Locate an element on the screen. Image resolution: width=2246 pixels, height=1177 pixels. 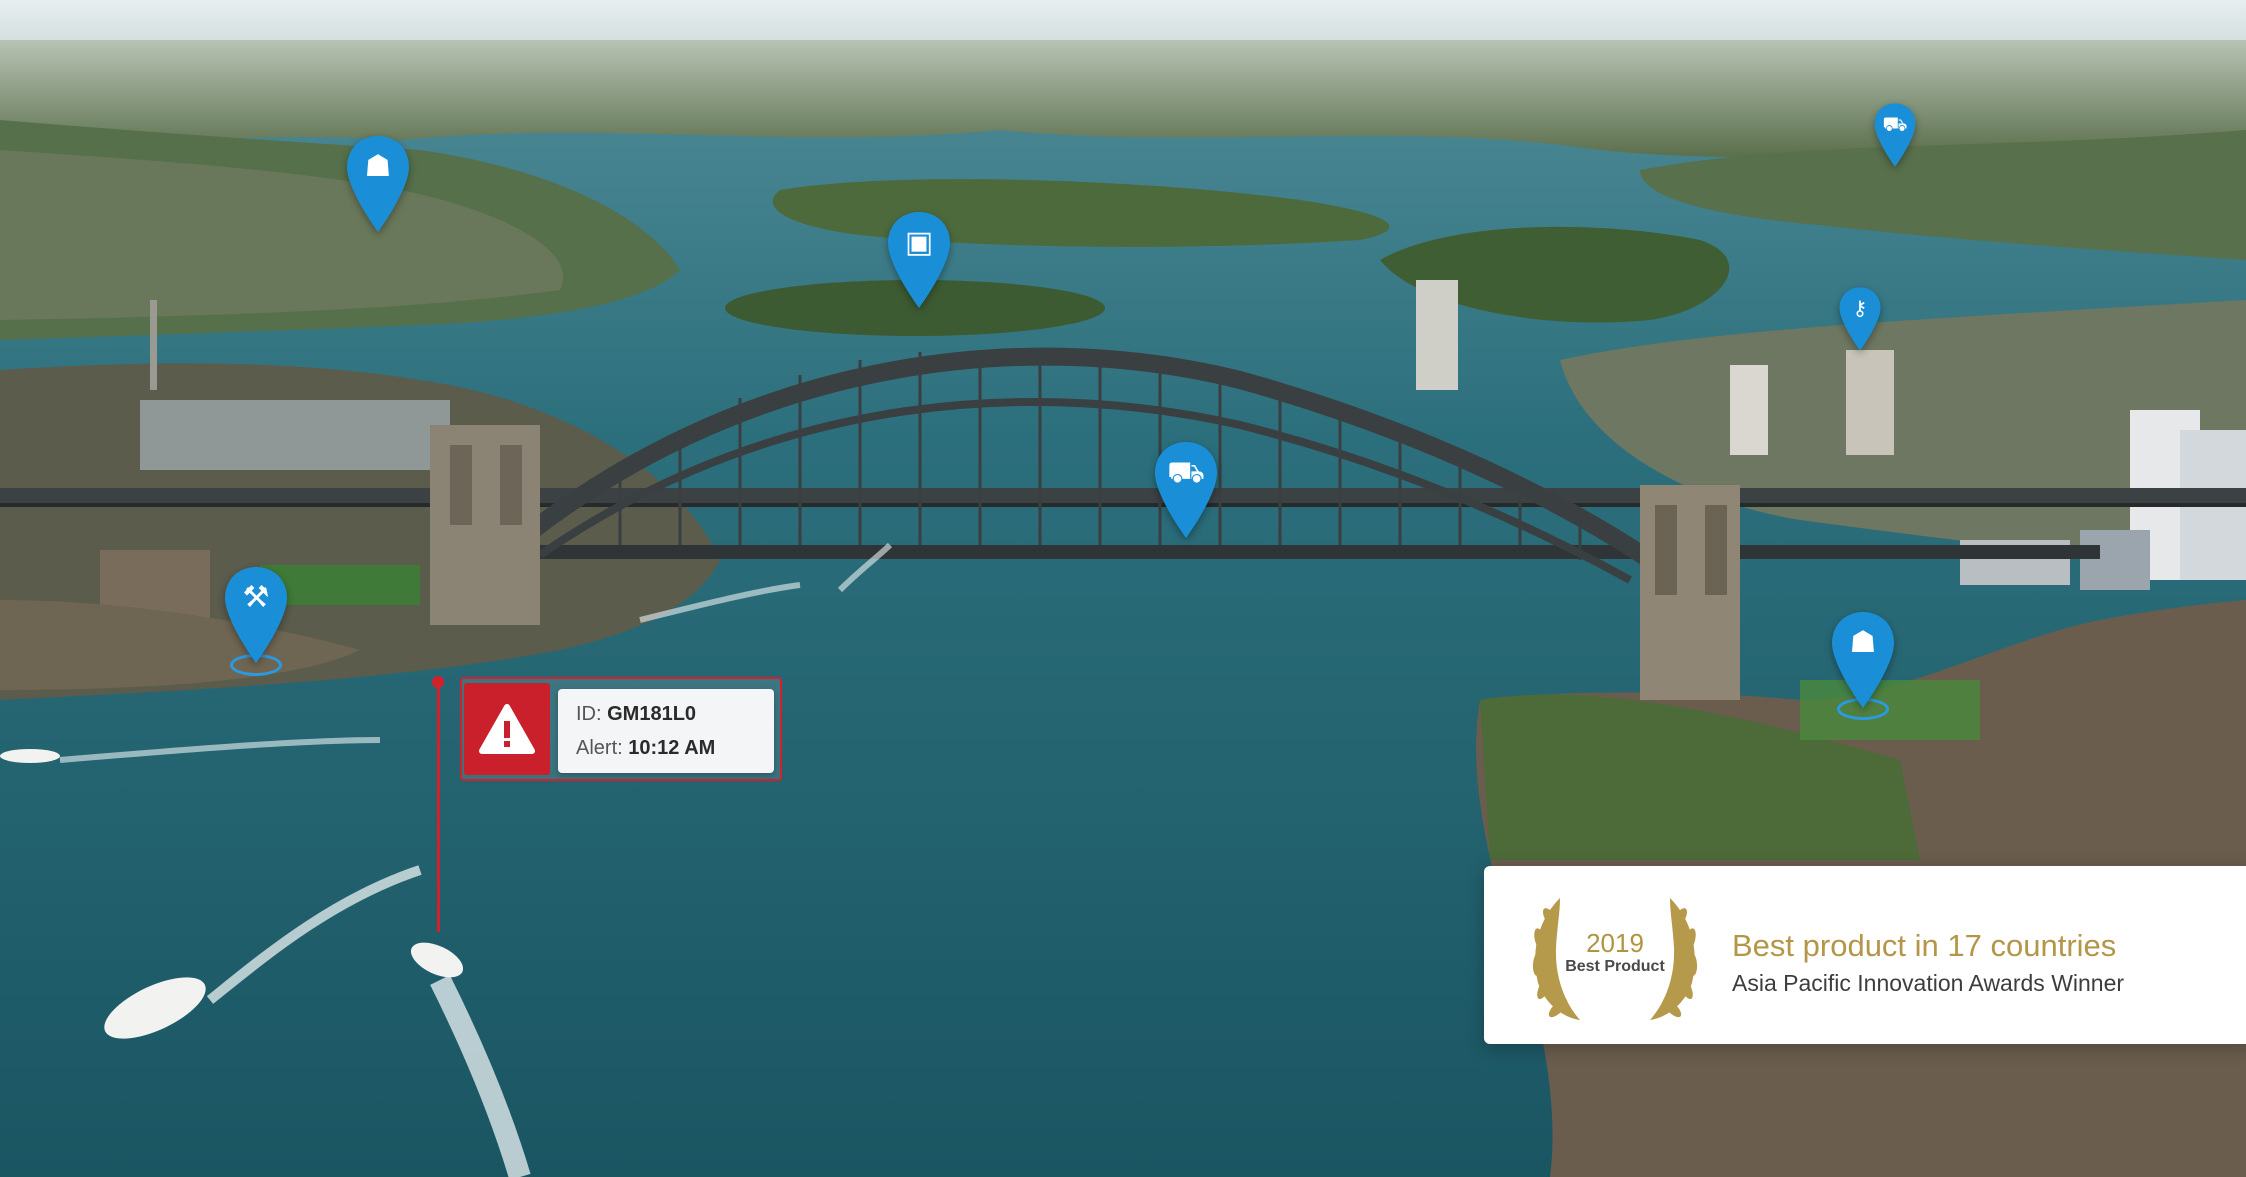
worker-pin-2: ☗ is located at coordinates (1863, 660).